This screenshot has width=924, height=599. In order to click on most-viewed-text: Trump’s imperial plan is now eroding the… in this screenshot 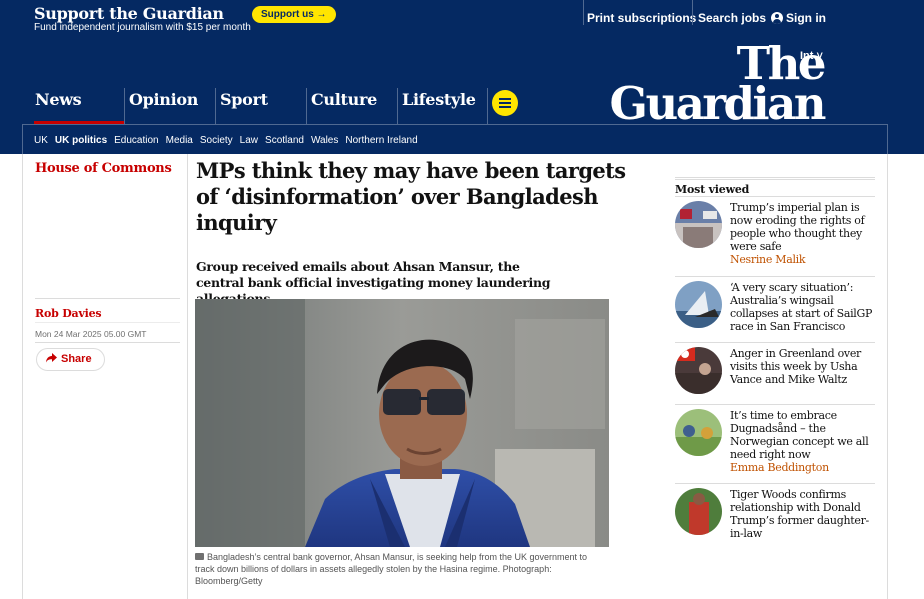, I will do `click(802, 233)`.